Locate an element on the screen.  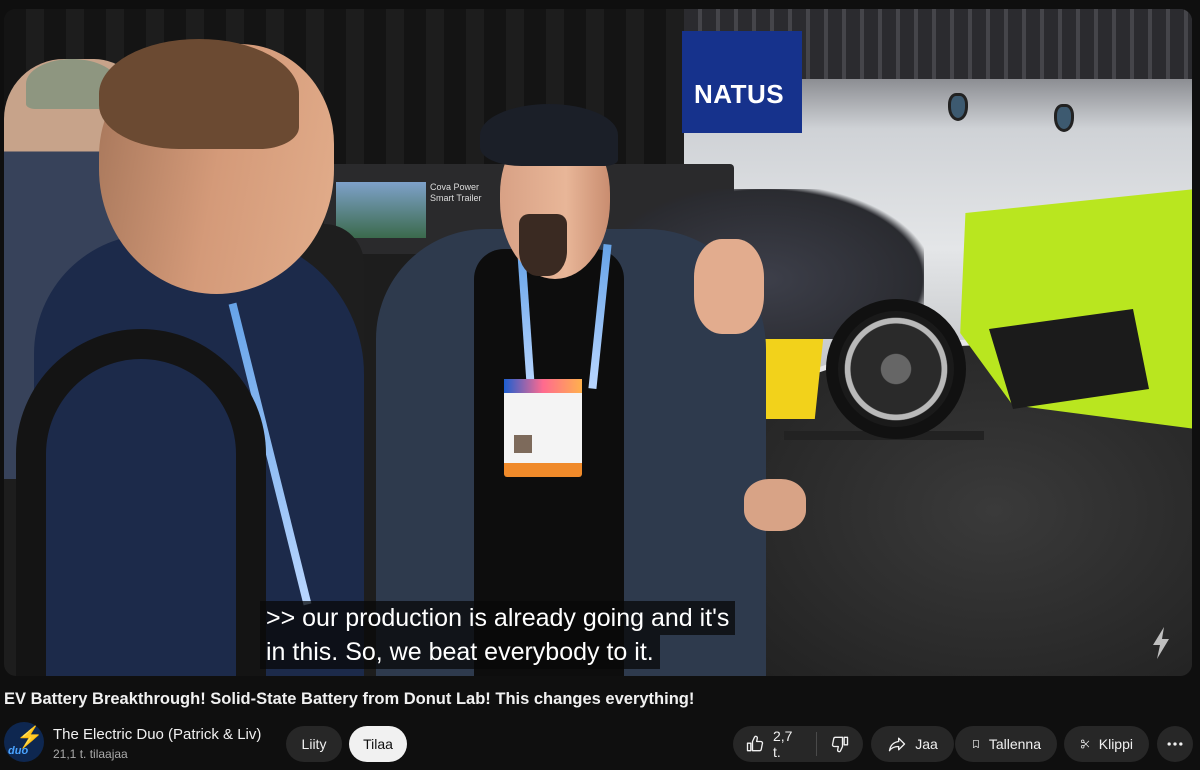
dislike-button is located at coordinates (840, 744).